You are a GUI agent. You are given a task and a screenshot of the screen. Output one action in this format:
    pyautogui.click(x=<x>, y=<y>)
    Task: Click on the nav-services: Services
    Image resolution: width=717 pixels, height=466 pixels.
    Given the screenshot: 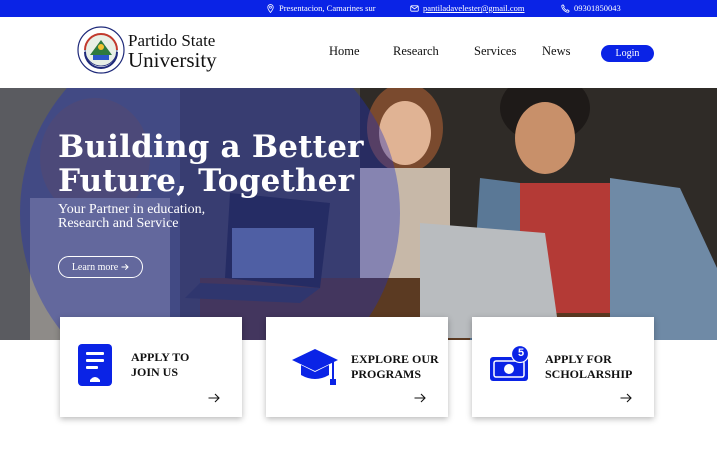 What is the action you would take?
    pyautogui.click(x=495, y=51)
    